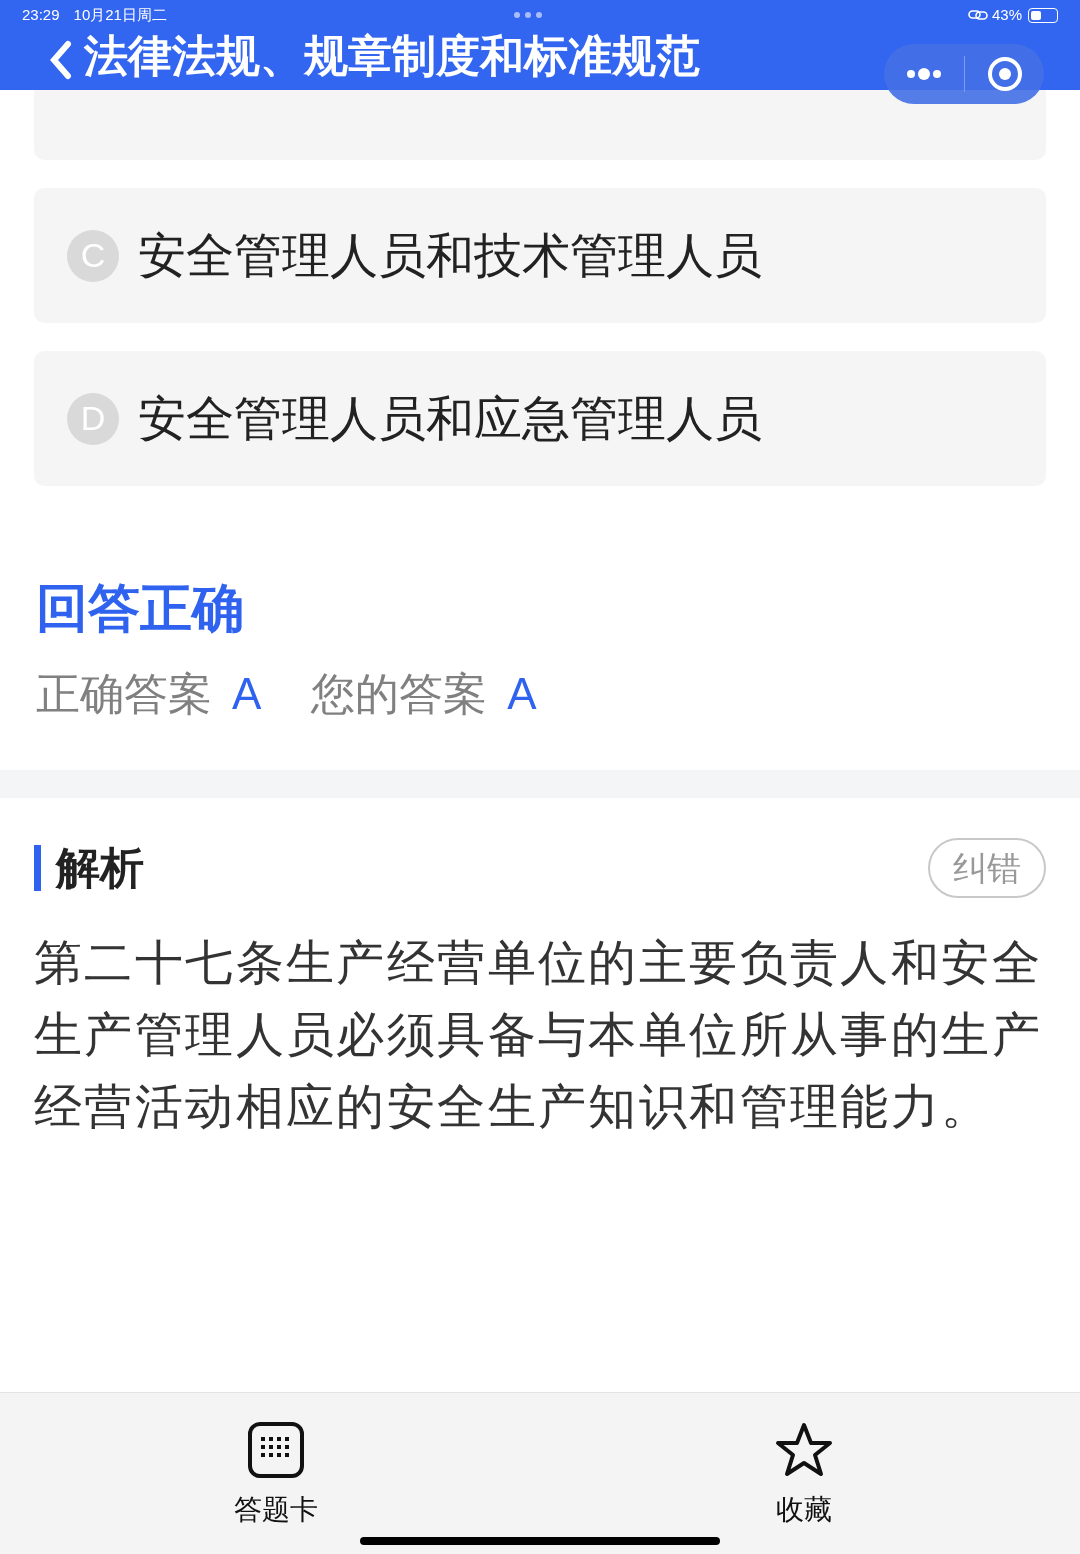 The image size is (1080, 1554). Describe the element at coordinates (1043, 15) in the screenshot. I see `battery-icon` at that location.